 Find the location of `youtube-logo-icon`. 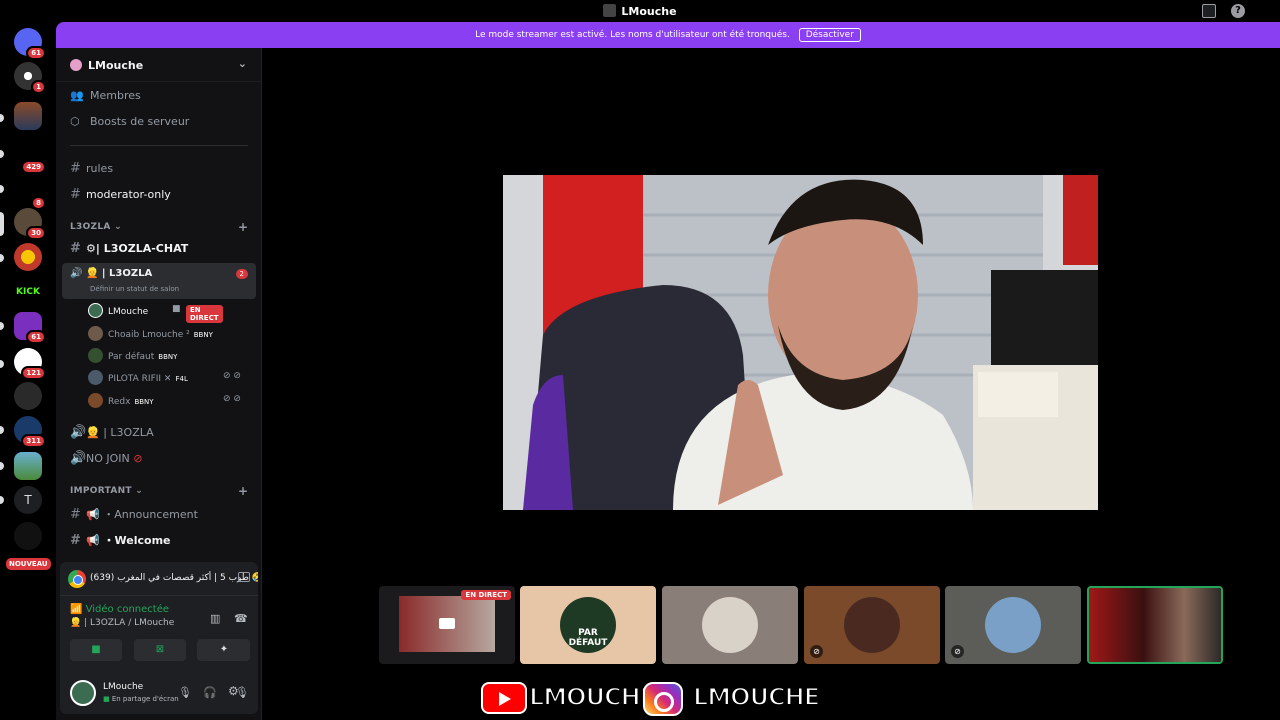

youtube-logo-icon is located at coordinates (504, 698).